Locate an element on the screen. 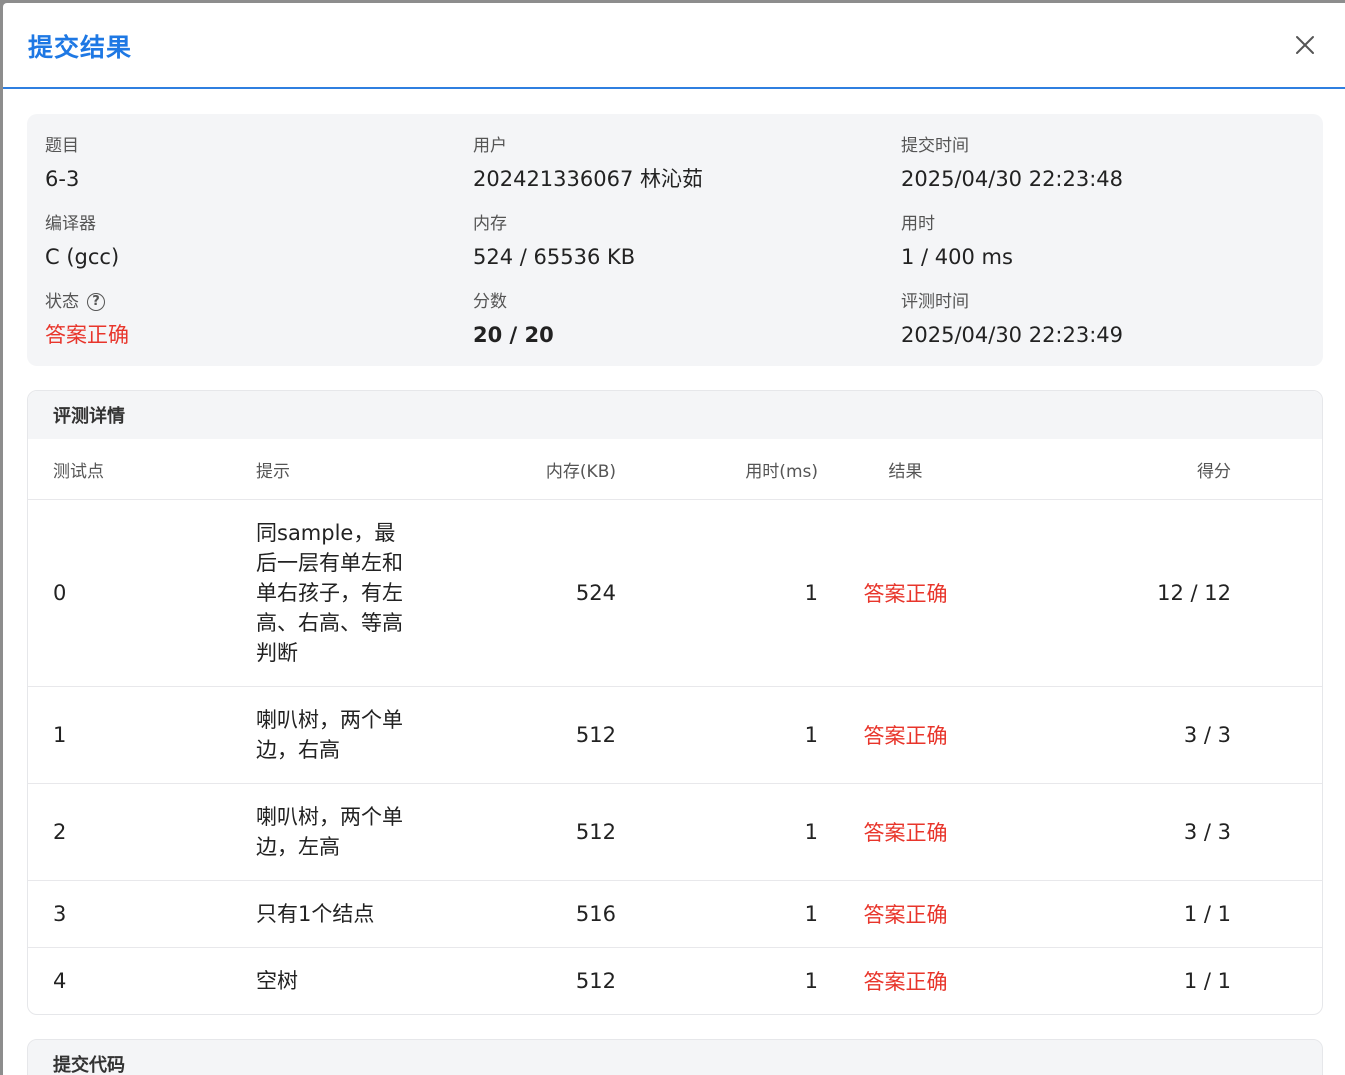  dialog-title: 提交结果 is located at coordinates (80, 47).